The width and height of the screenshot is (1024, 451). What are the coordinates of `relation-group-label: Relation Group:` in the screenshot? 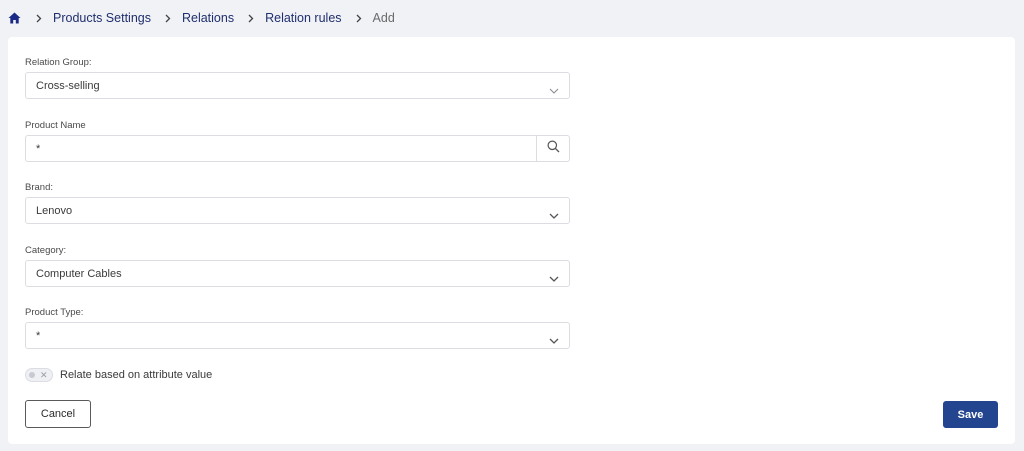 It's located at (58, 62).